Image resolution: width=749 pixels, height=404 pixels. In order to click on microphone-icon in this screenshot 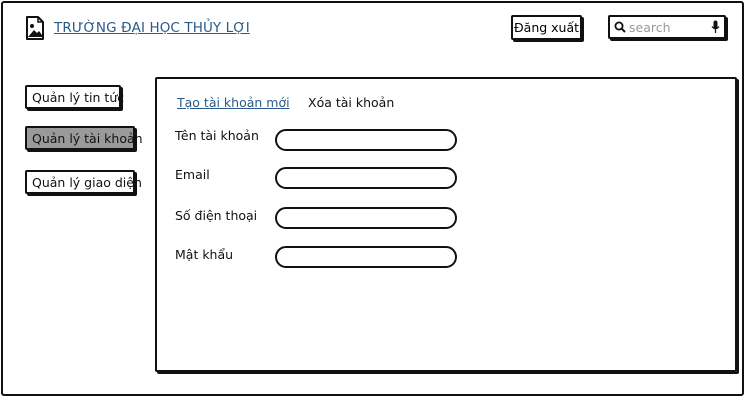, I will do `click(715, 27)`.